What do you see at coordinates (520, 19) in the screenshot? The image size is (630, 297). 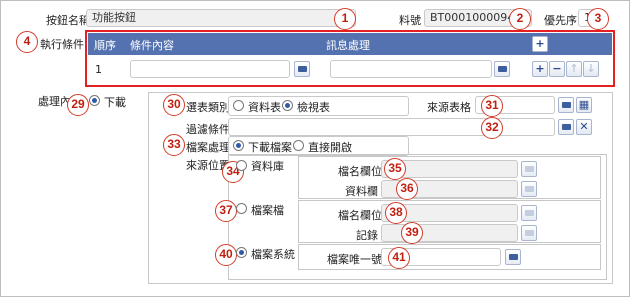 I see `marker-2: 2` at bounding box center [520, 19].